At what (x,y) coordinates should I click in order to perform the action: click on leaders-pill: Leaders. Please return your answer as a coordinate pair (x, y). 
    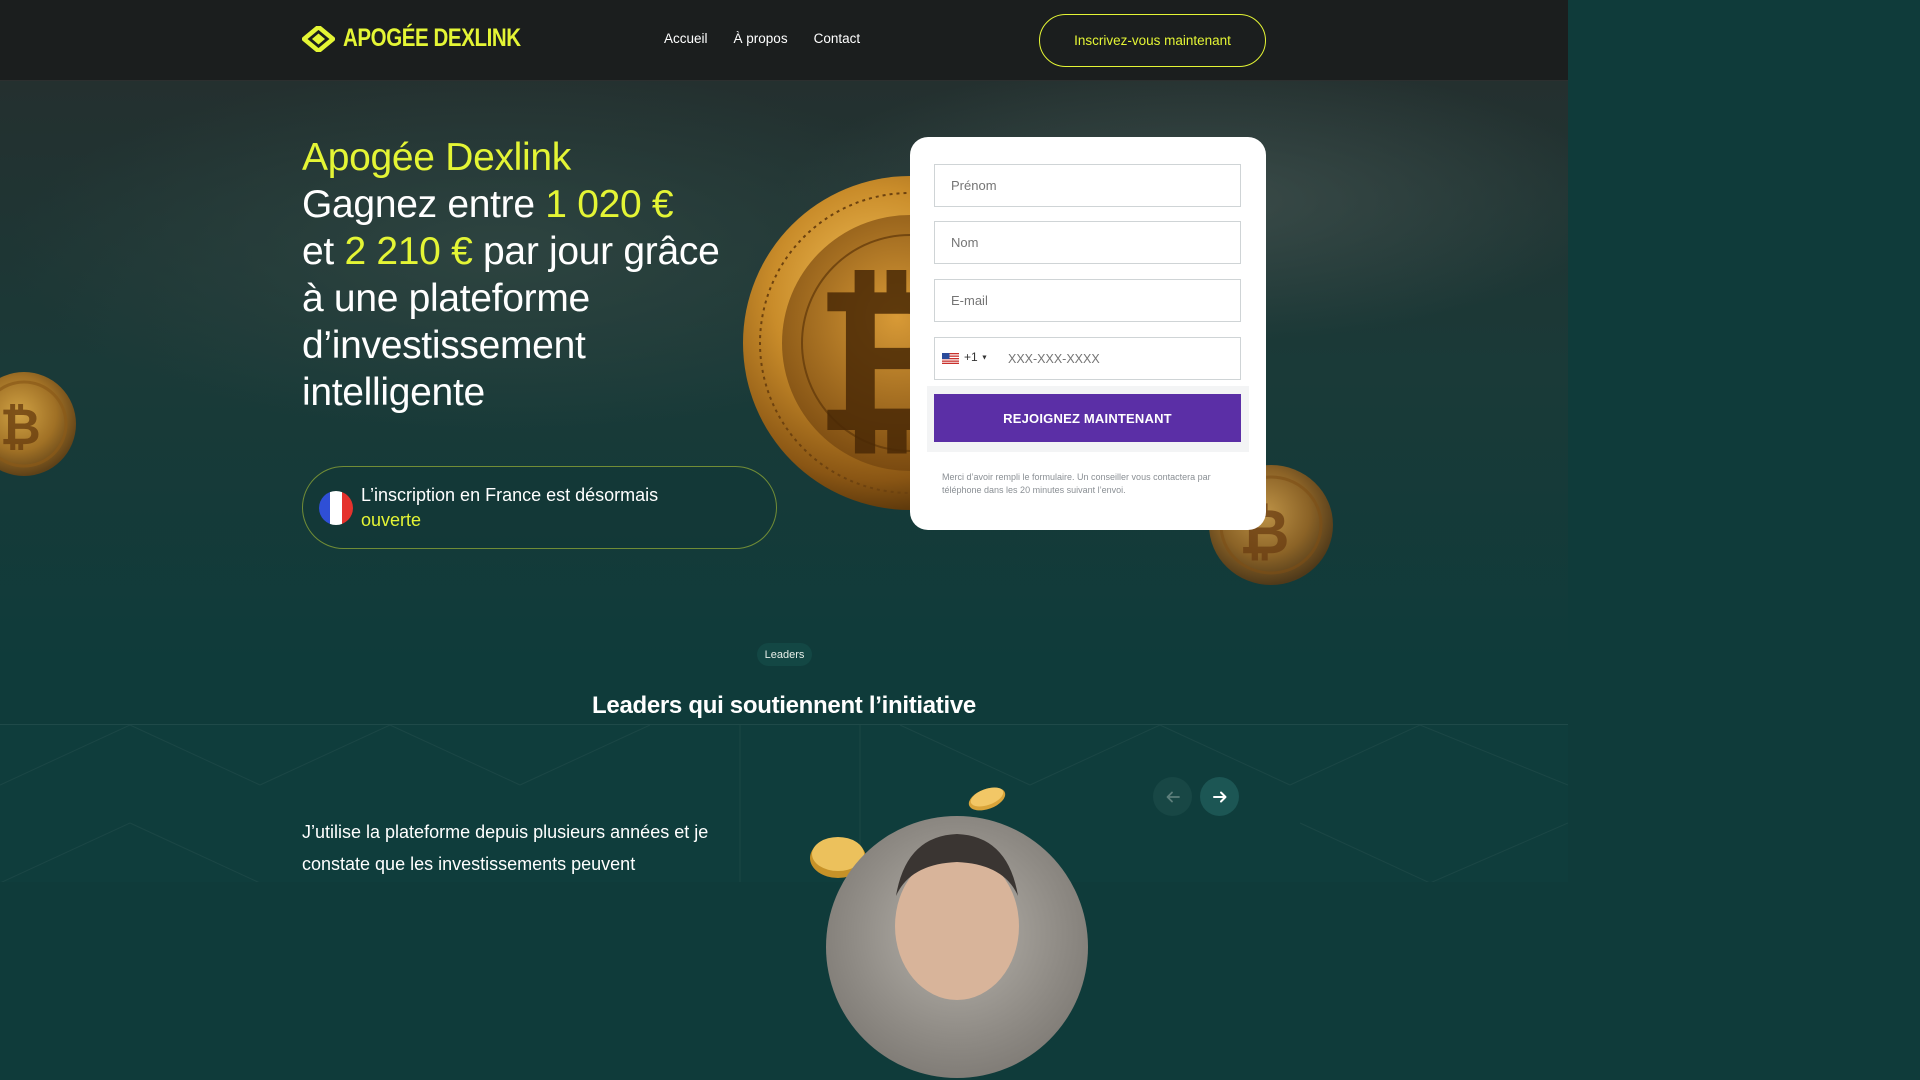
    Looking at the image, I should click on (784, 654).